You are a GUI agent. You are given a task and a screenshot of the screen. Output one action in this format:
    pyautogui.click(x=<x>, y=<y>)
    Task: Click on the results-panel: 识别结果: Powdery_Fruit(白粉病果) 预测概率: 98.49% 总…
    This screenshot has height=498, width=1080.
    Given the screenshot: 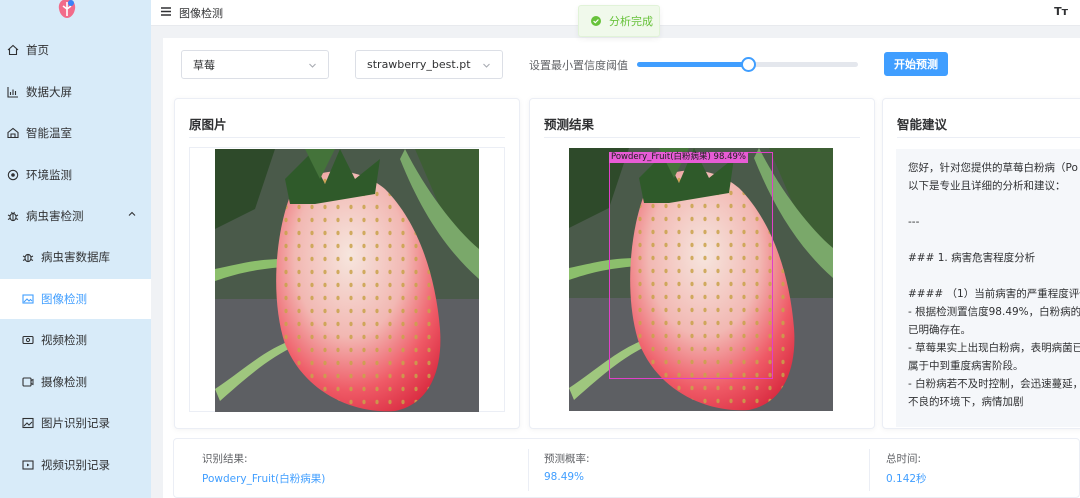 What is the action you would take?
    pyautogui.click(x=626, y=468)
    